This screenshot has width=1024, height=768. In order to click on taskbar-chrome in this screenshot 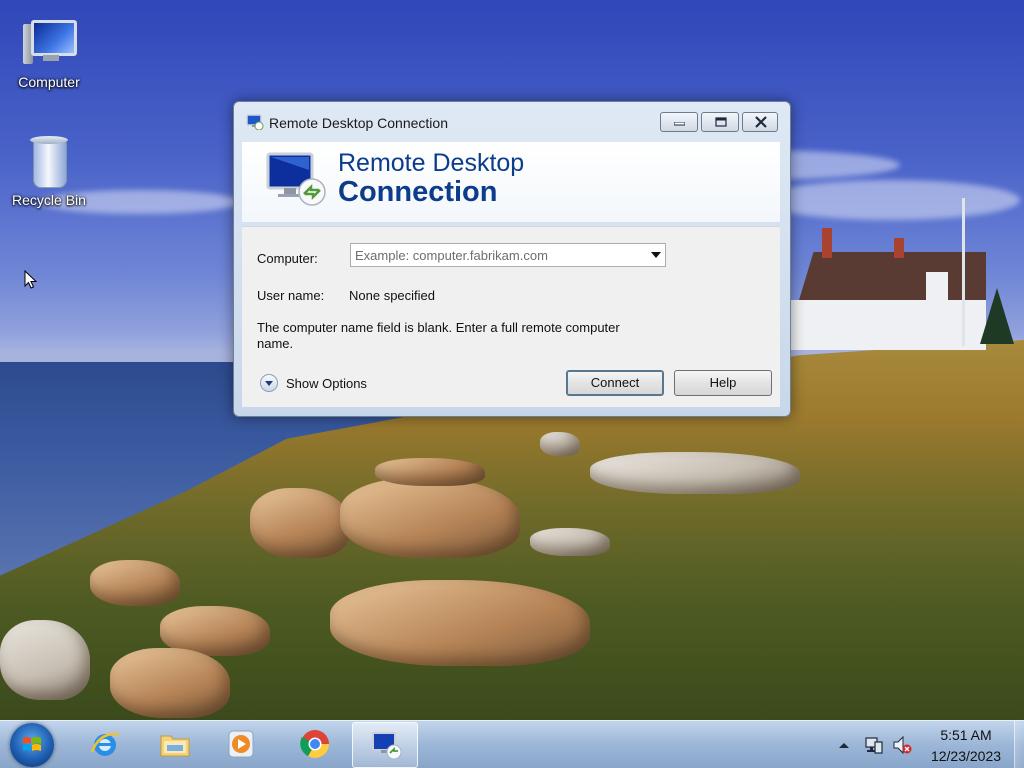, I will do `click(315, 745)`.